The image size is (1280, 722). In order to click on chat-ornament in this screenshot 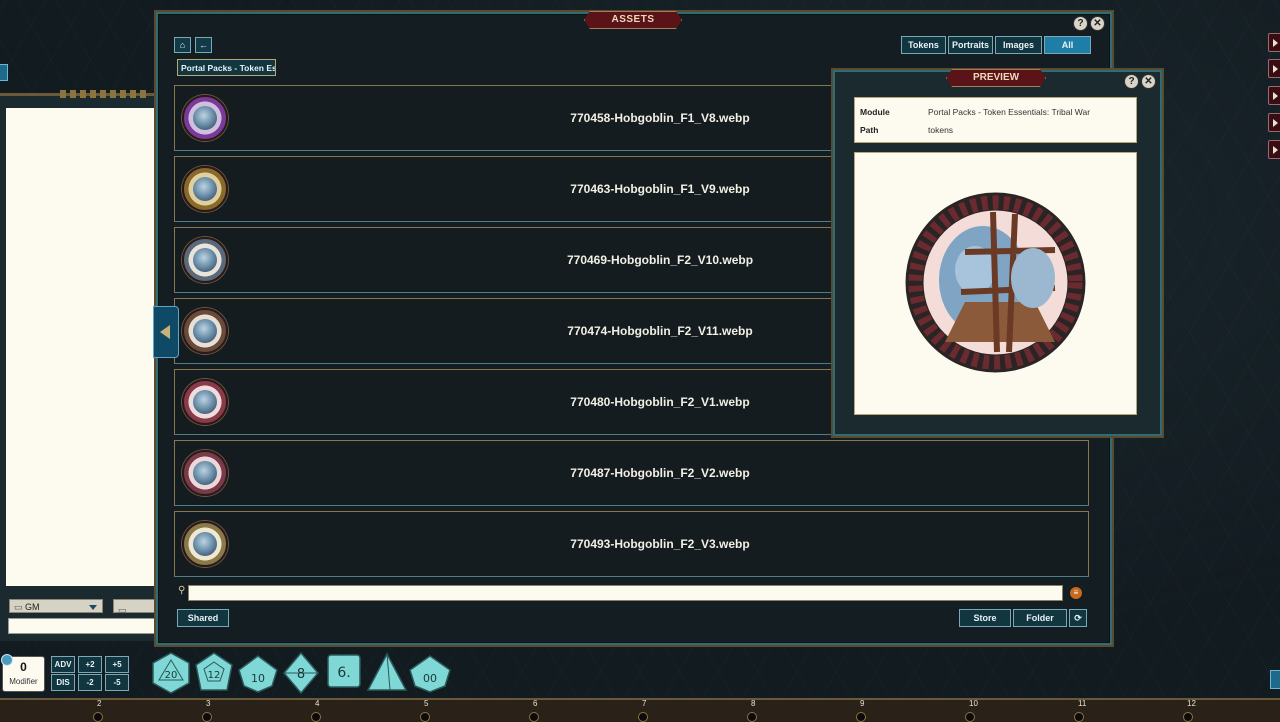, I will do `click(105, 94)`.